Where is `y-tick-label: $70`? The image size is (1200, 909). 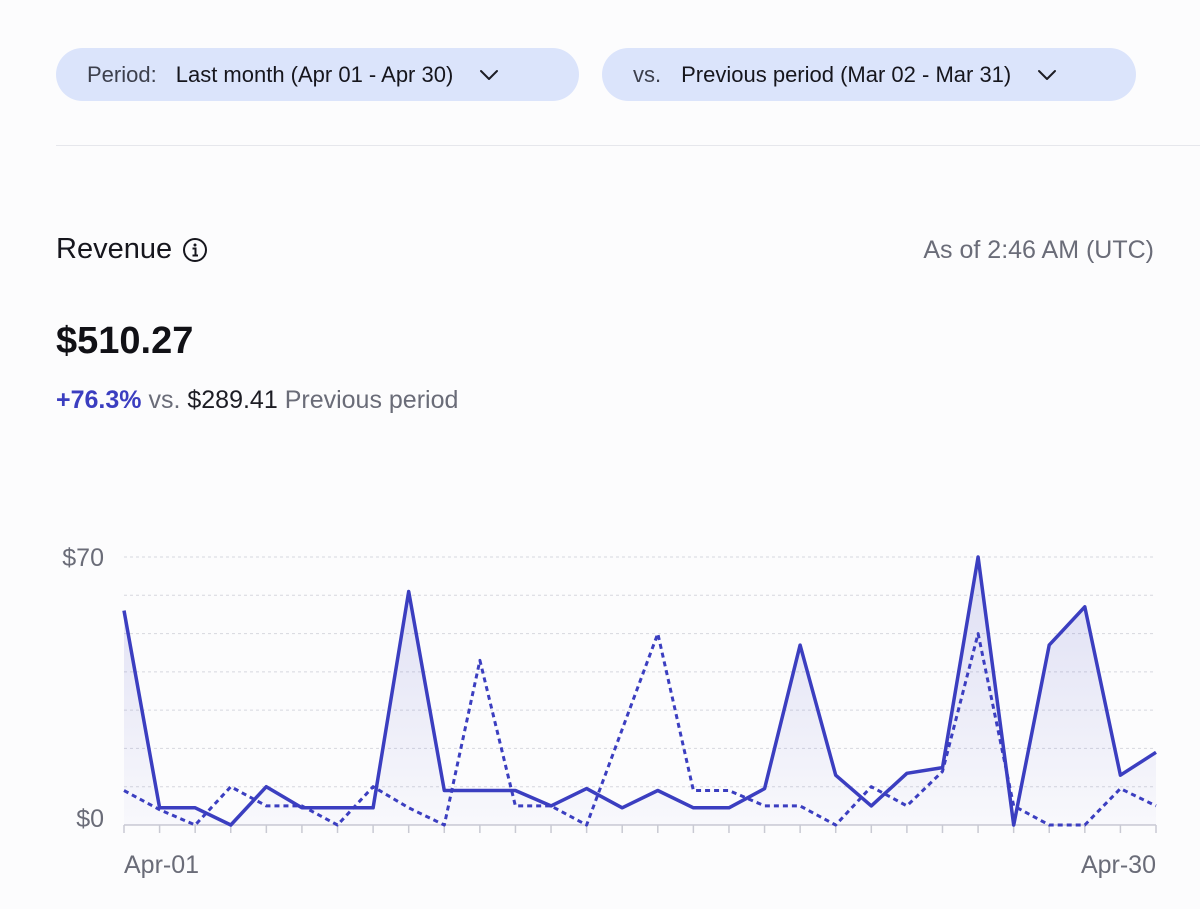 y-tick-label: $70 is located at coordinates (83, 558).